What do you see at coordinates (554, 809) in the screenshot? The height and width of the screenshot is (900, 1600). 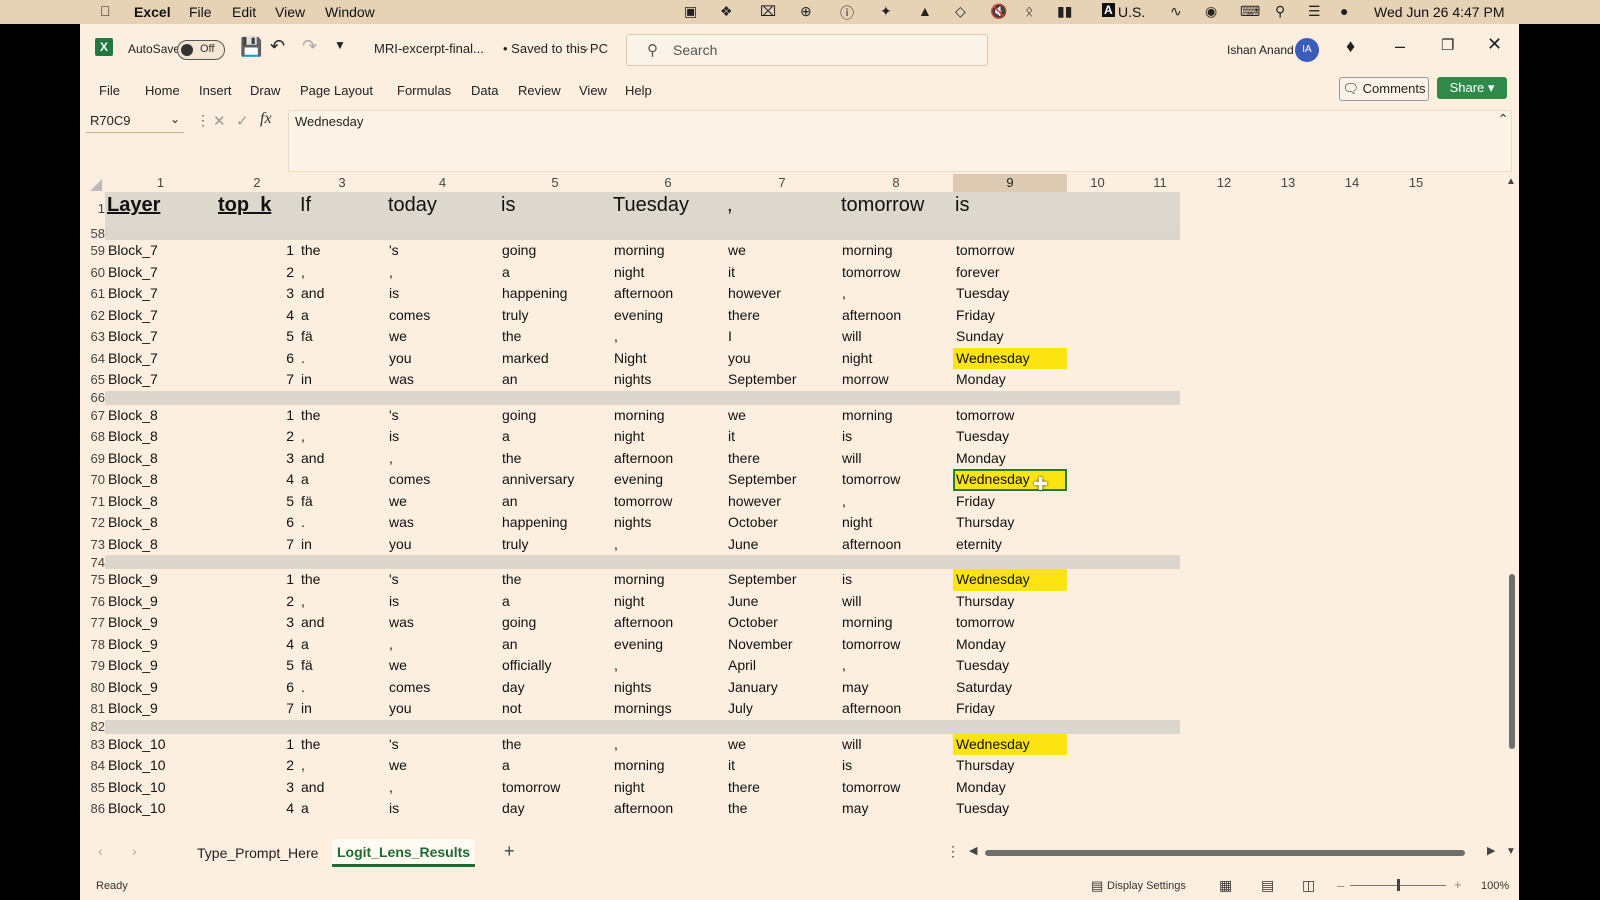 I see `table-cell: day` at bounding box center [554, 809].